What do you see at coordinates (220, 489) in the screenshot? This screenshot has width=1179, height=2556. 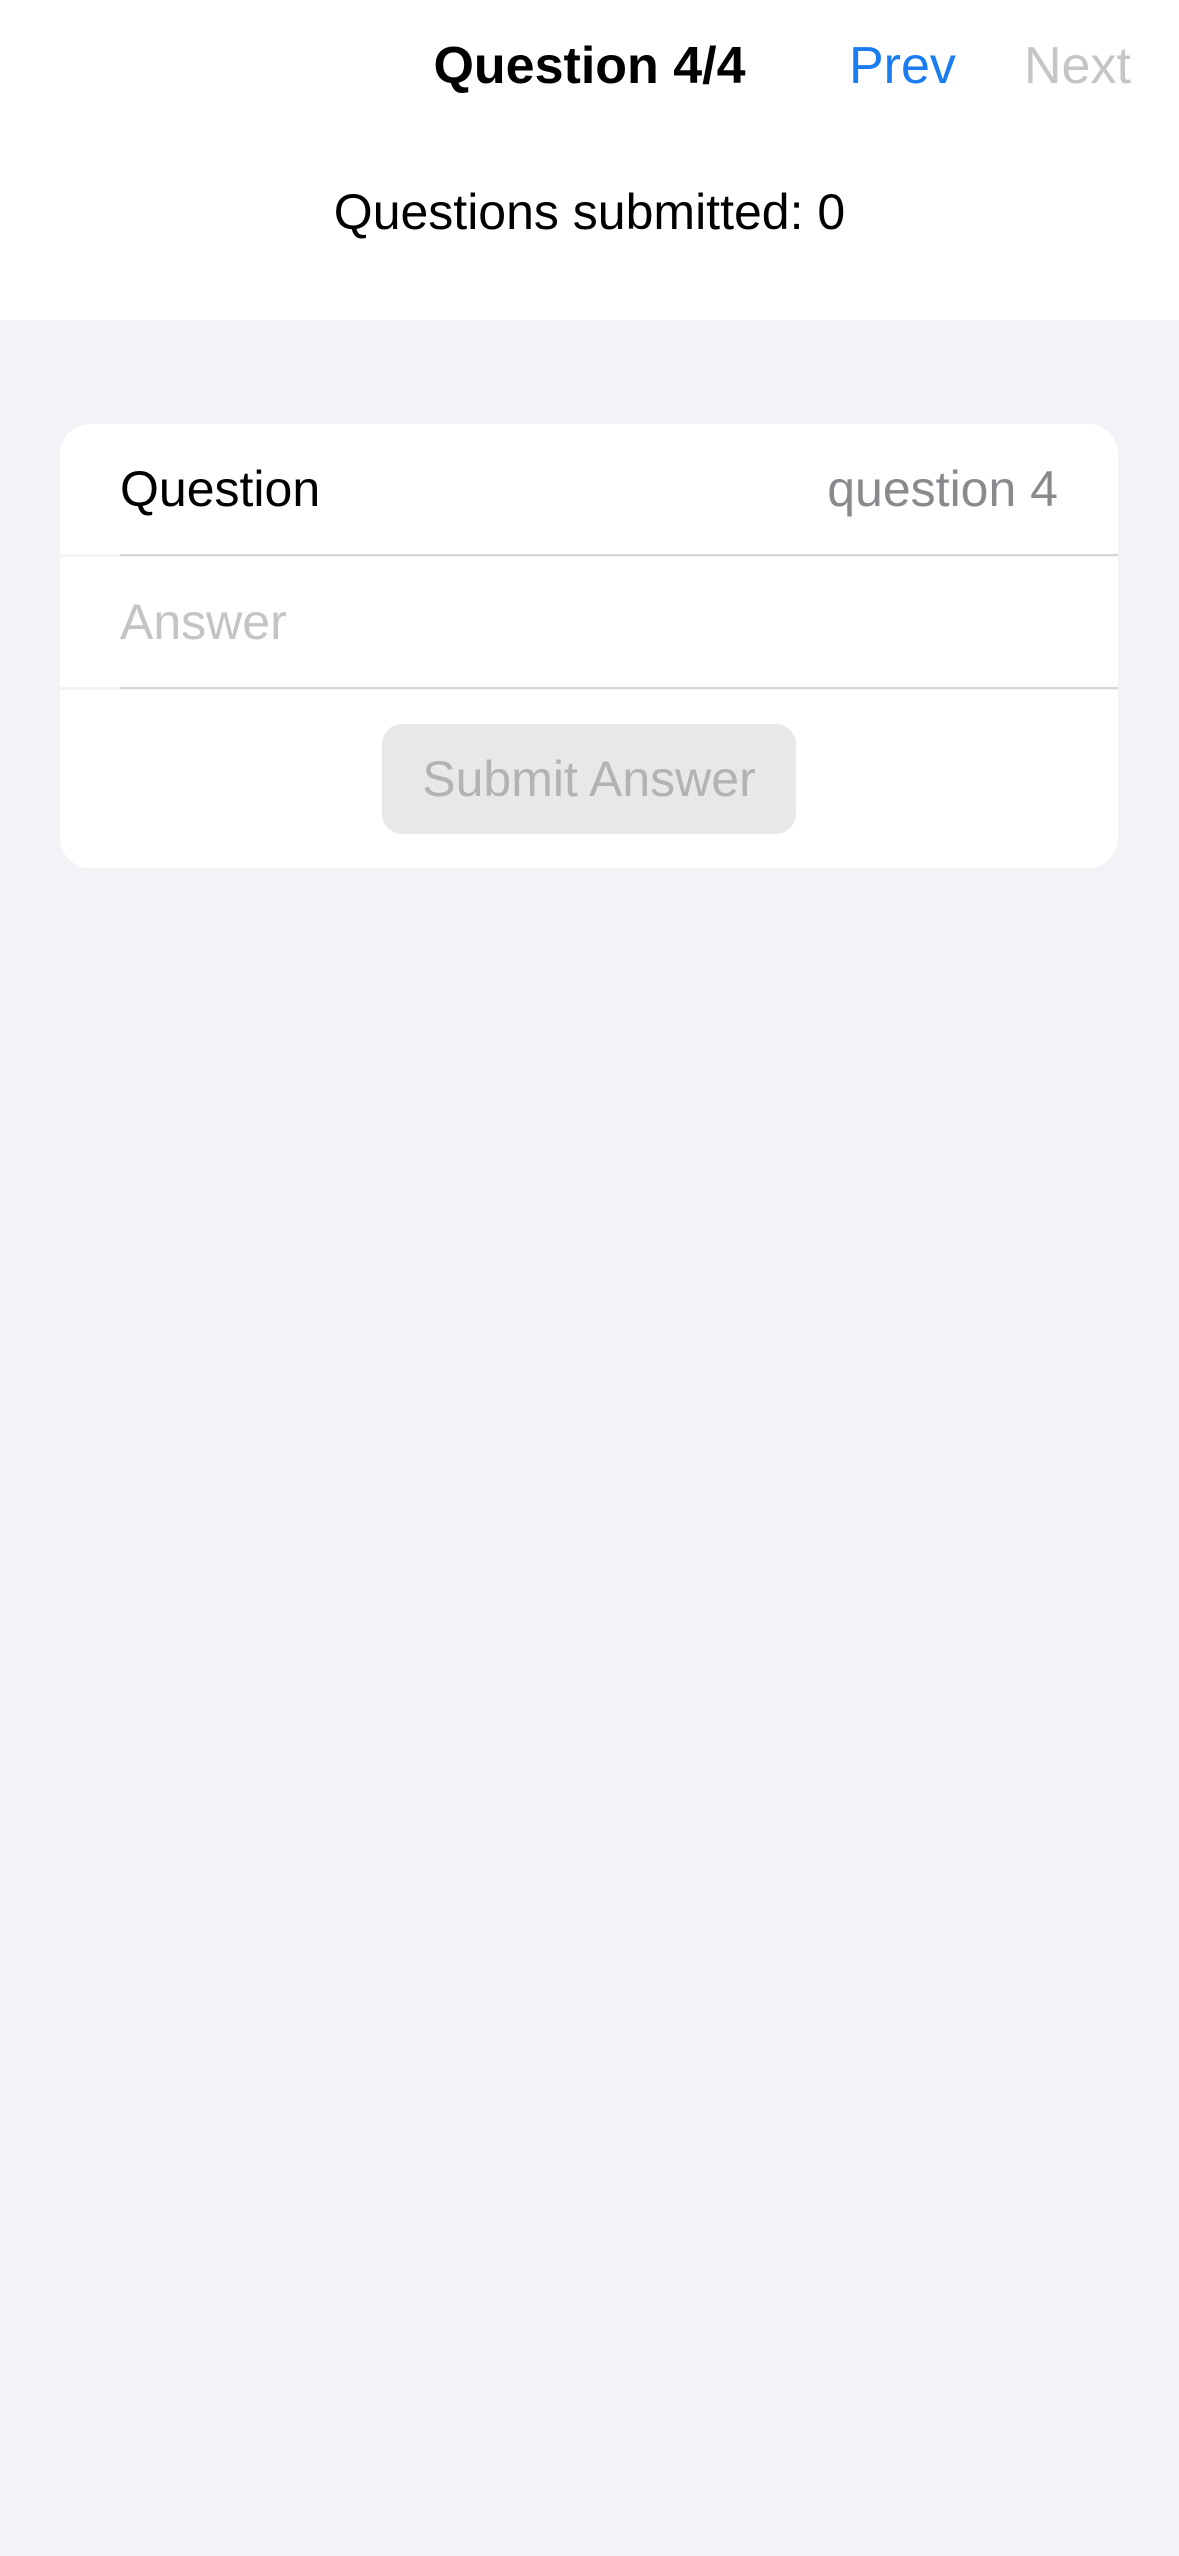 I see `question-label: Question` at bounding box center [220, 489].